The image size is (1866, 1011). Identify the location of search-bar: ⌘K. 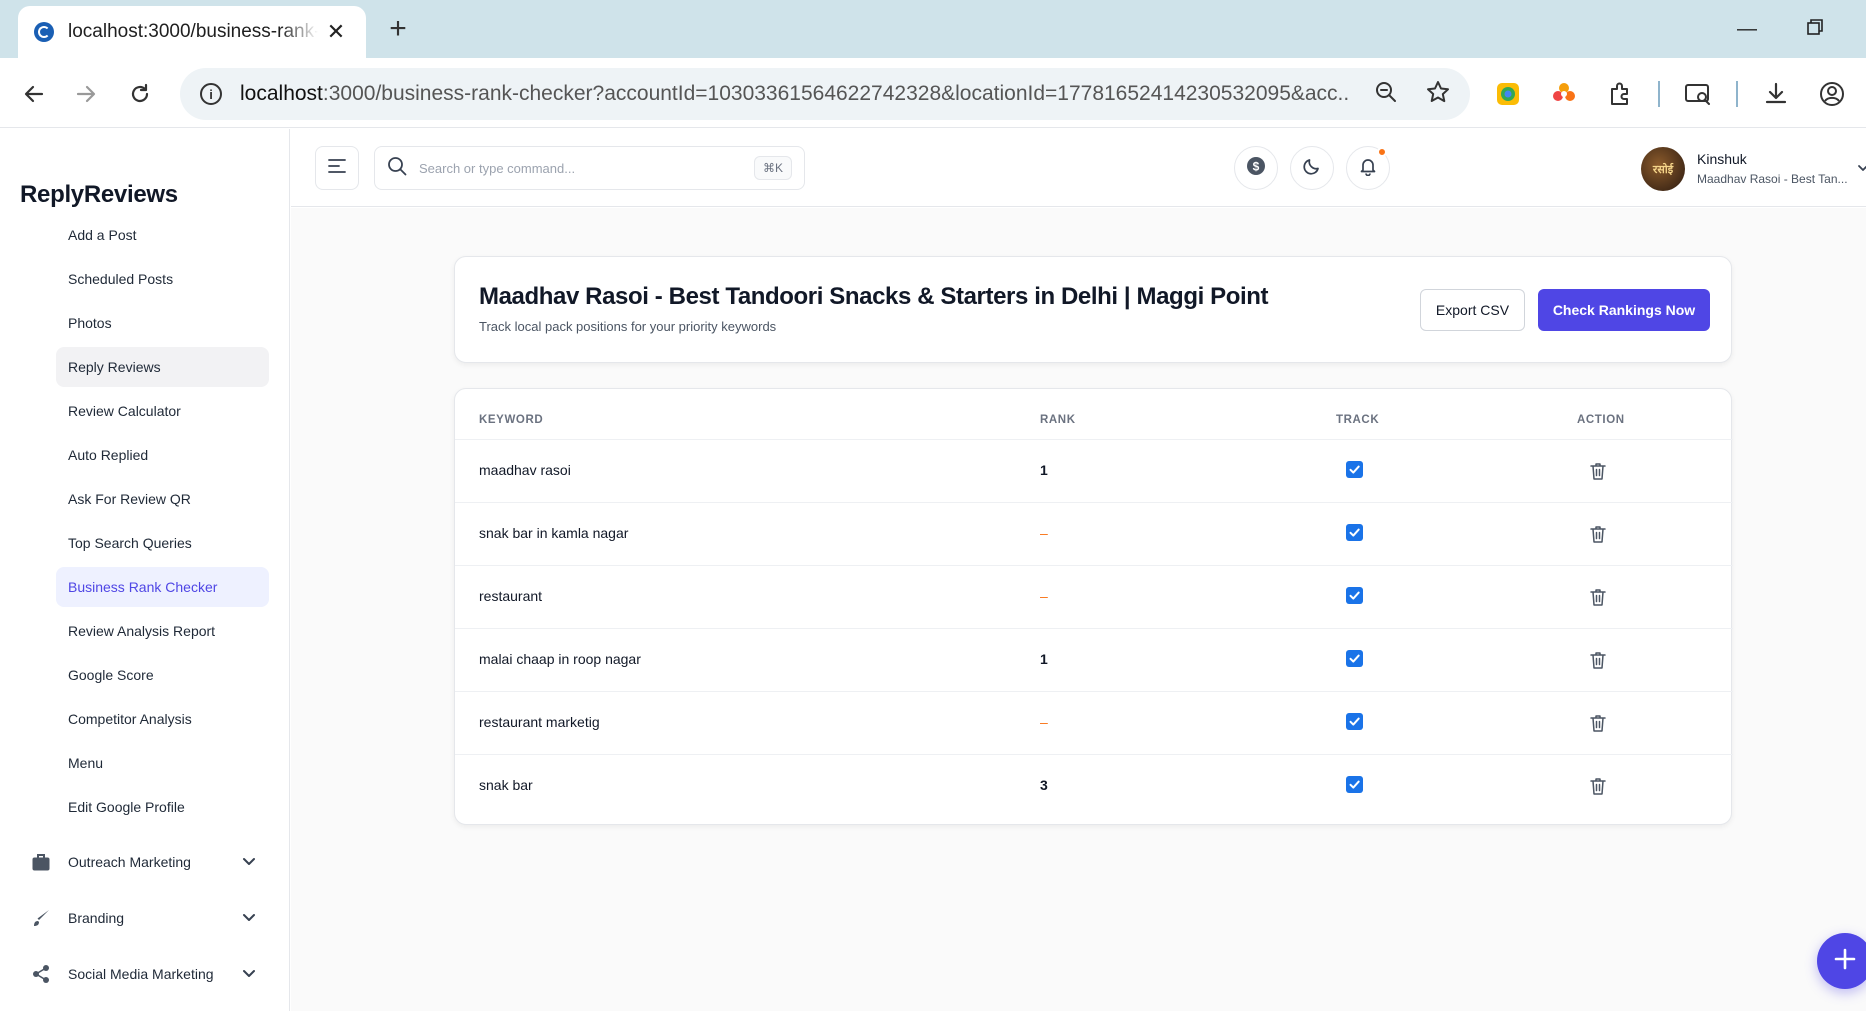
(589, 168).